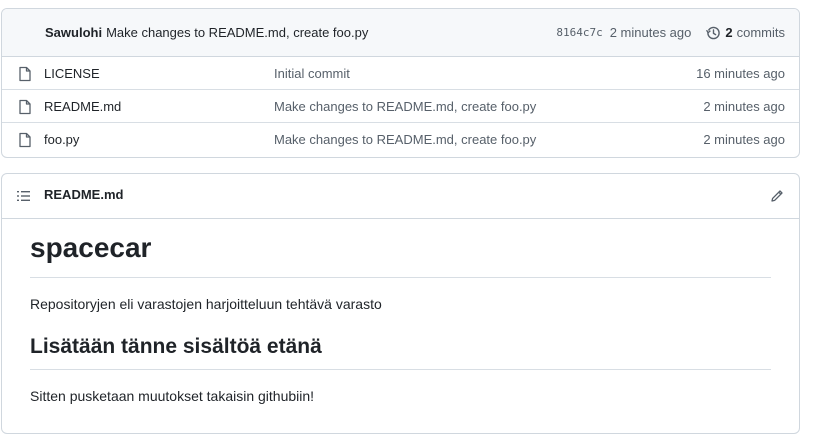 The height and width of the screenshot is (443, 813). What do you see at coordinates (24, 196) in the screenshot?
I see `table-of-contents-icon` at bounding box center [24, 196].